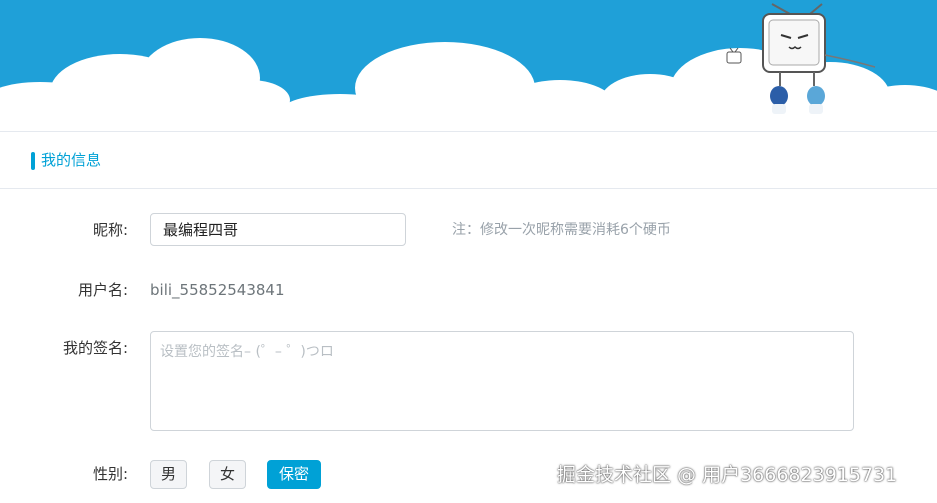  What do you see at coordinates (294, 474) in the screenshot?
I see `gender-secret-button: 保密` at bounding box center [294, 474].